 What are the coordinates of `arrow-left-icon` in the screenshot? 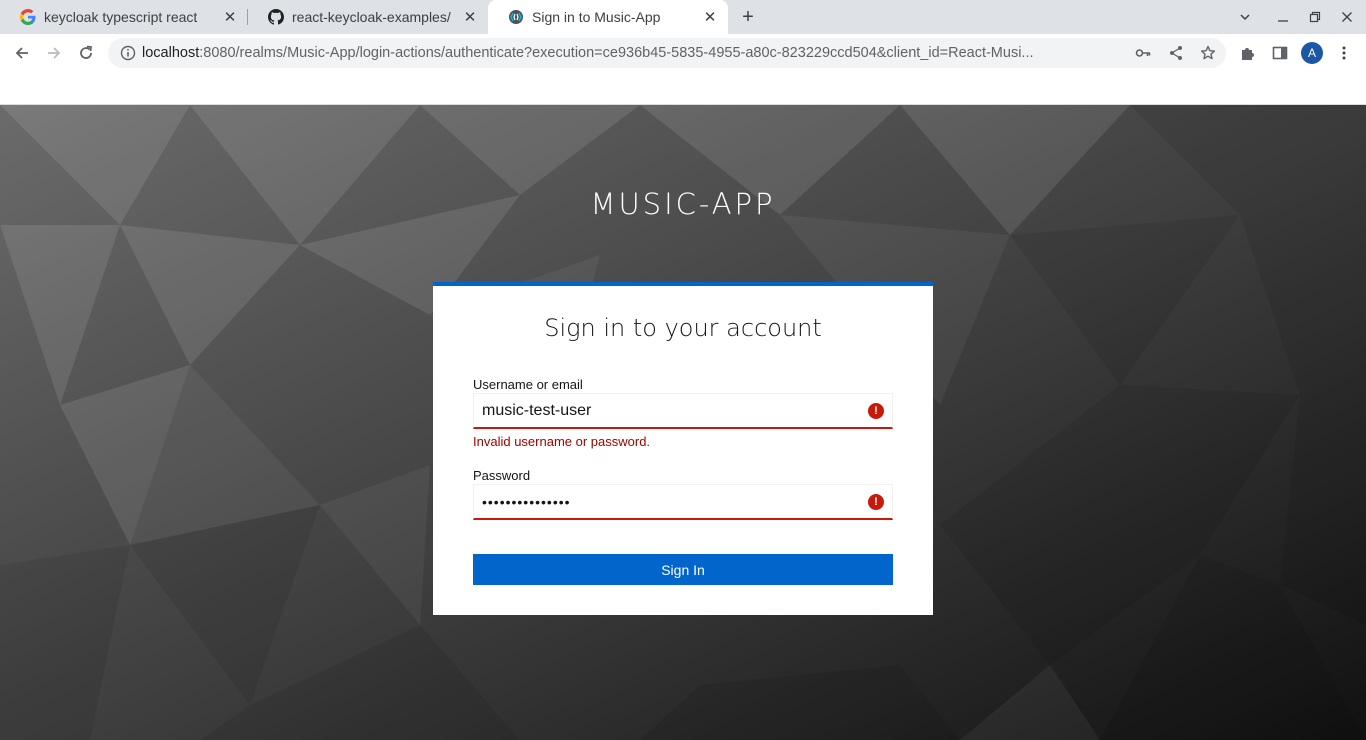 It's located at (21, 53).